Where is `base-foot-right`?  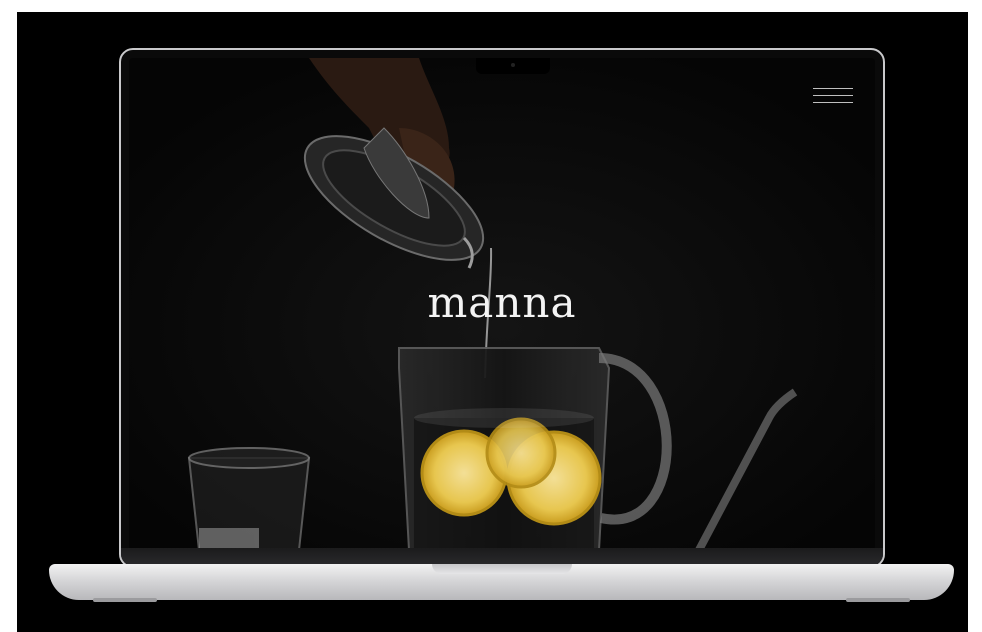
base-foot-right is located at coordinates (878, 600).